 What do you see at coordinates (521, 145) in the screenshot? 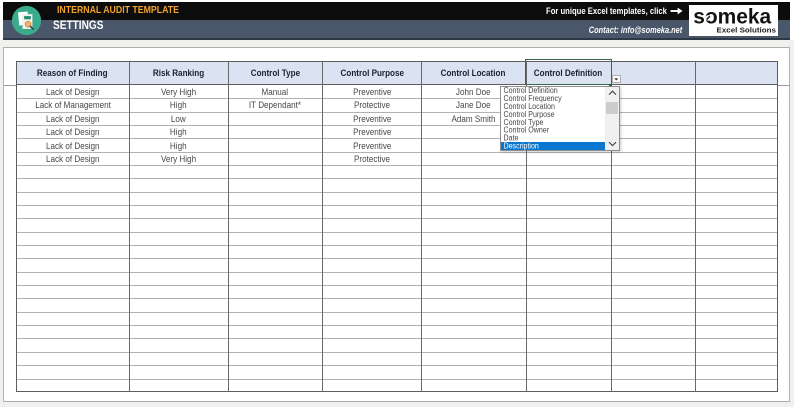
I see `svg-text: Description` at bounding box center [521, 145].